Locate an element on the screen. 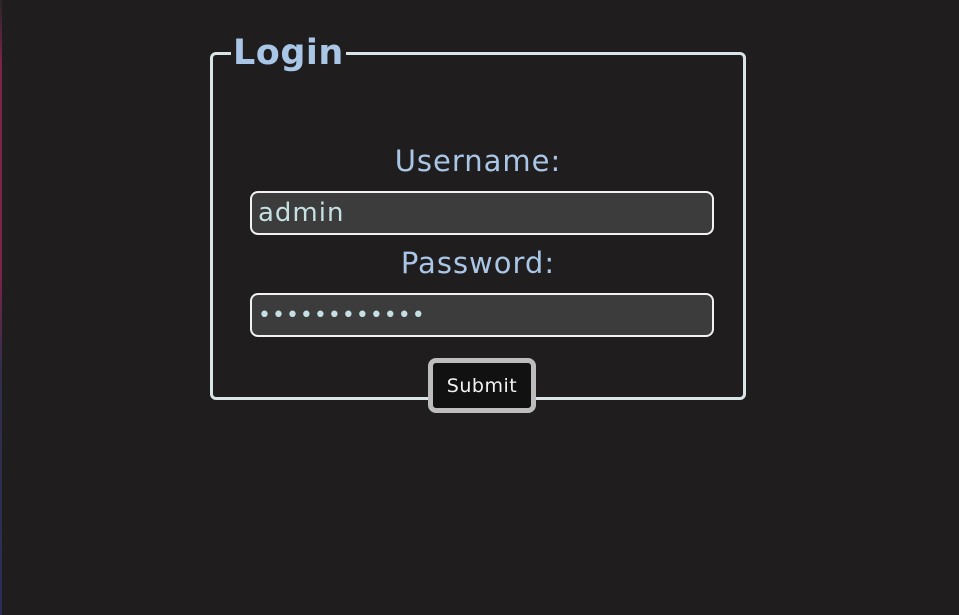 The width and height of the screenshot is (959, 615). login-title: Login is located at coordinates (288, 53).